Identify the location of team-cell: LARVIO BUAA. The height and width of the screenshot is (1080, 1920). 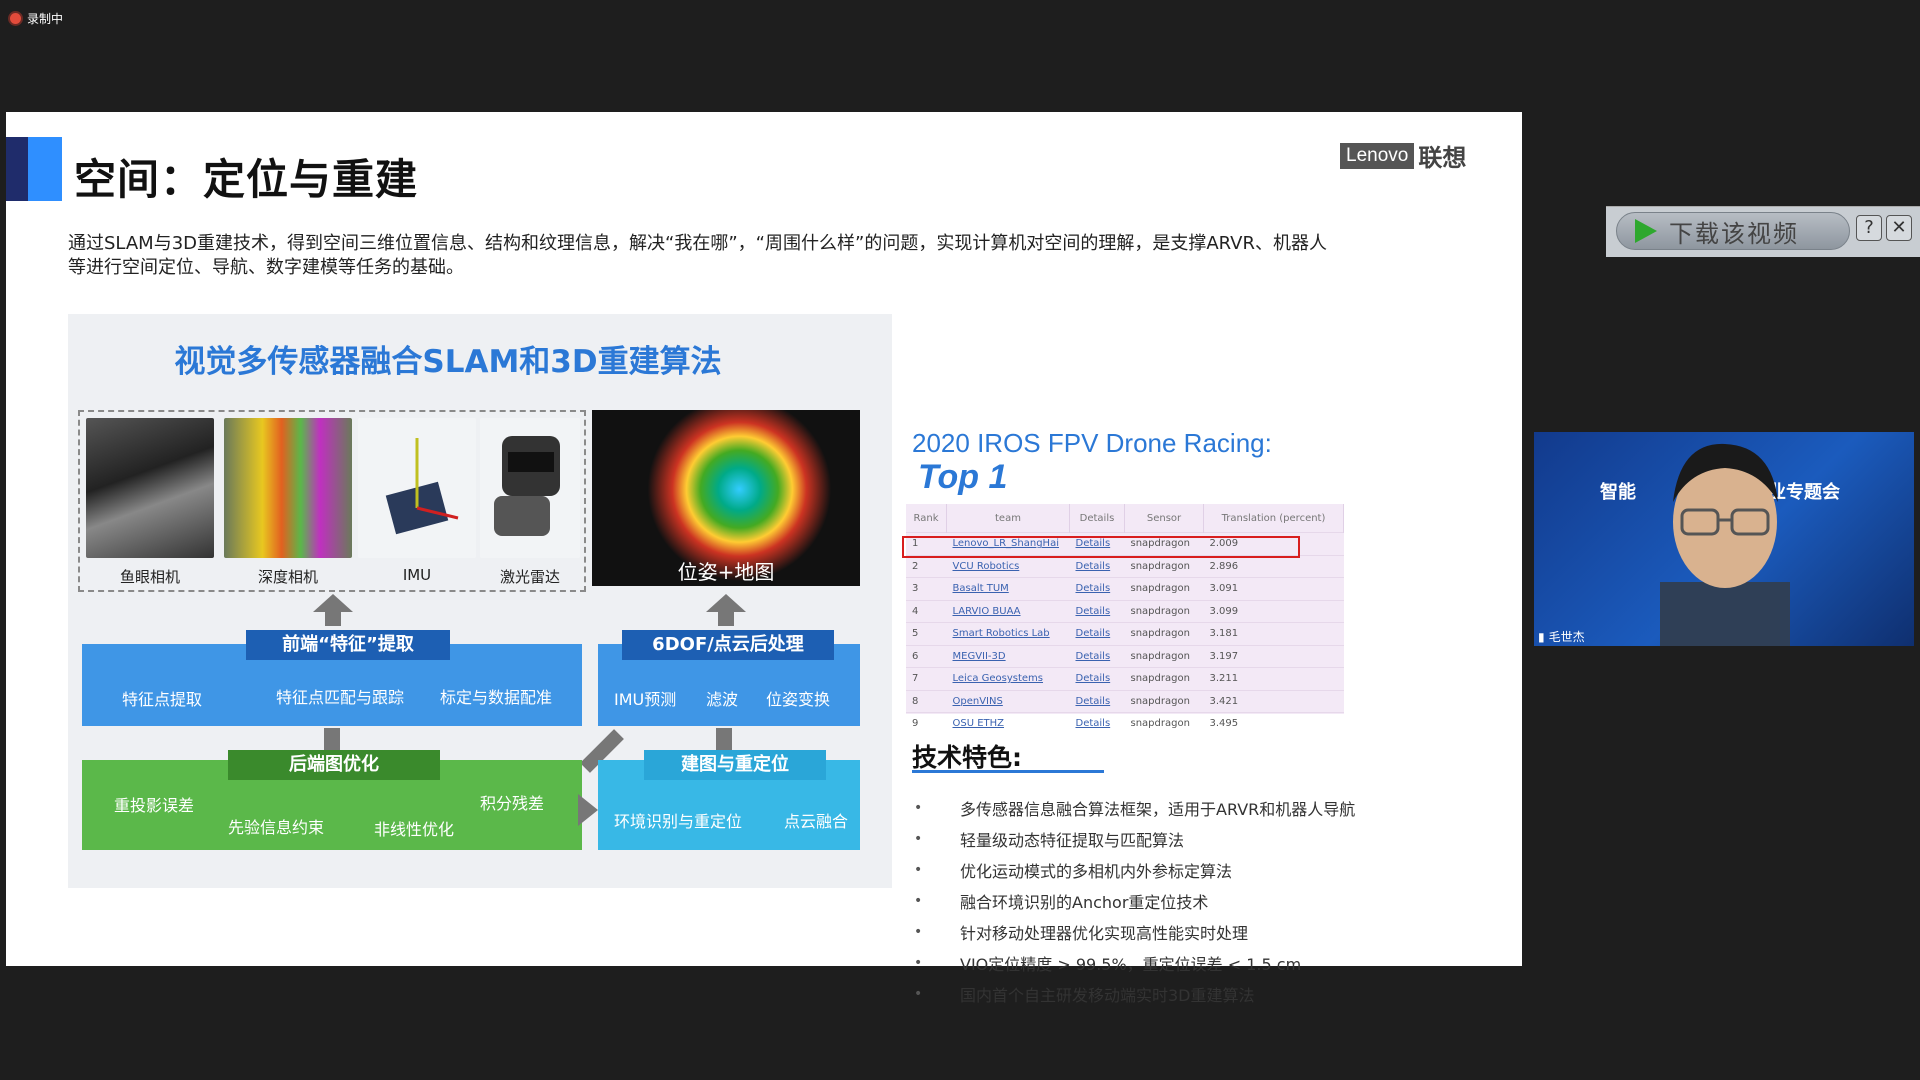
(1008, 611).